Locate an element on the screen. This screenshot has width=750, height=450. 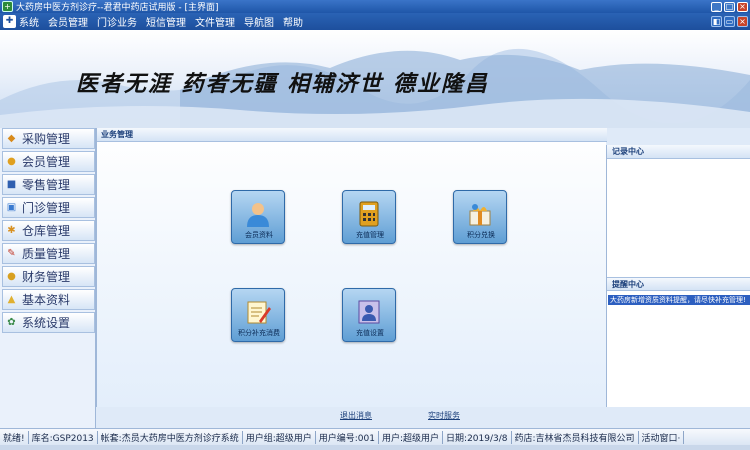
sidebar-item-label: 仓库管理 is located at coordinates (46, 231).